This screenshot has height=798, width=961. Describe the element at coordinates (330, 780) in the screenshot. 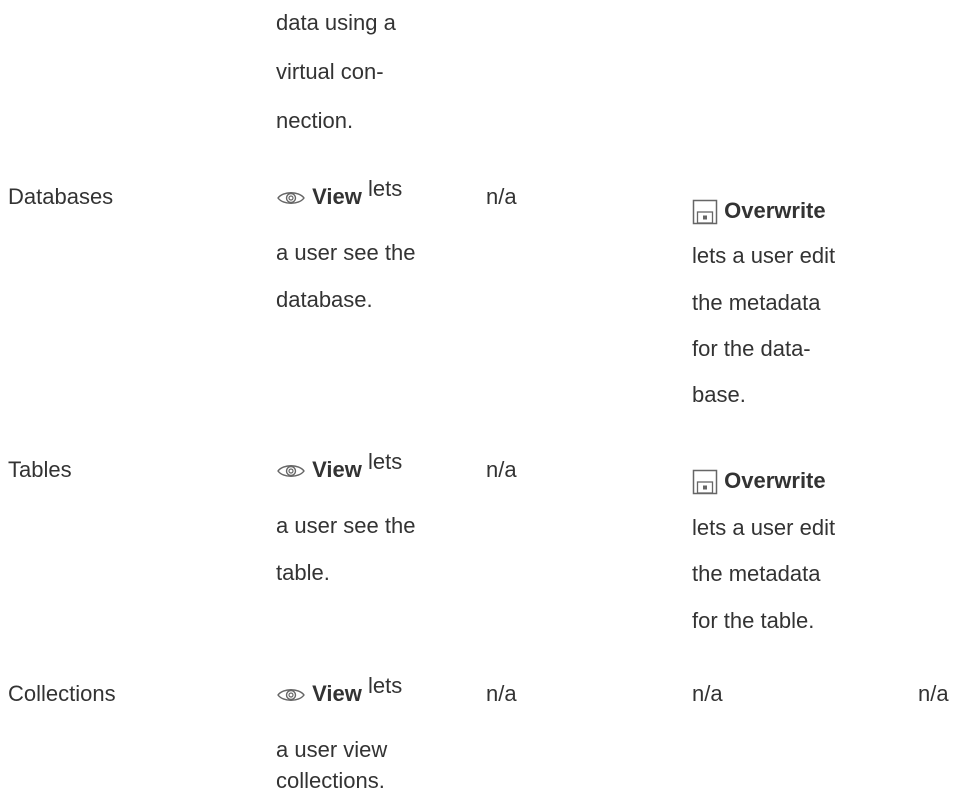

I see `view-desc-line: collections.` at that location.